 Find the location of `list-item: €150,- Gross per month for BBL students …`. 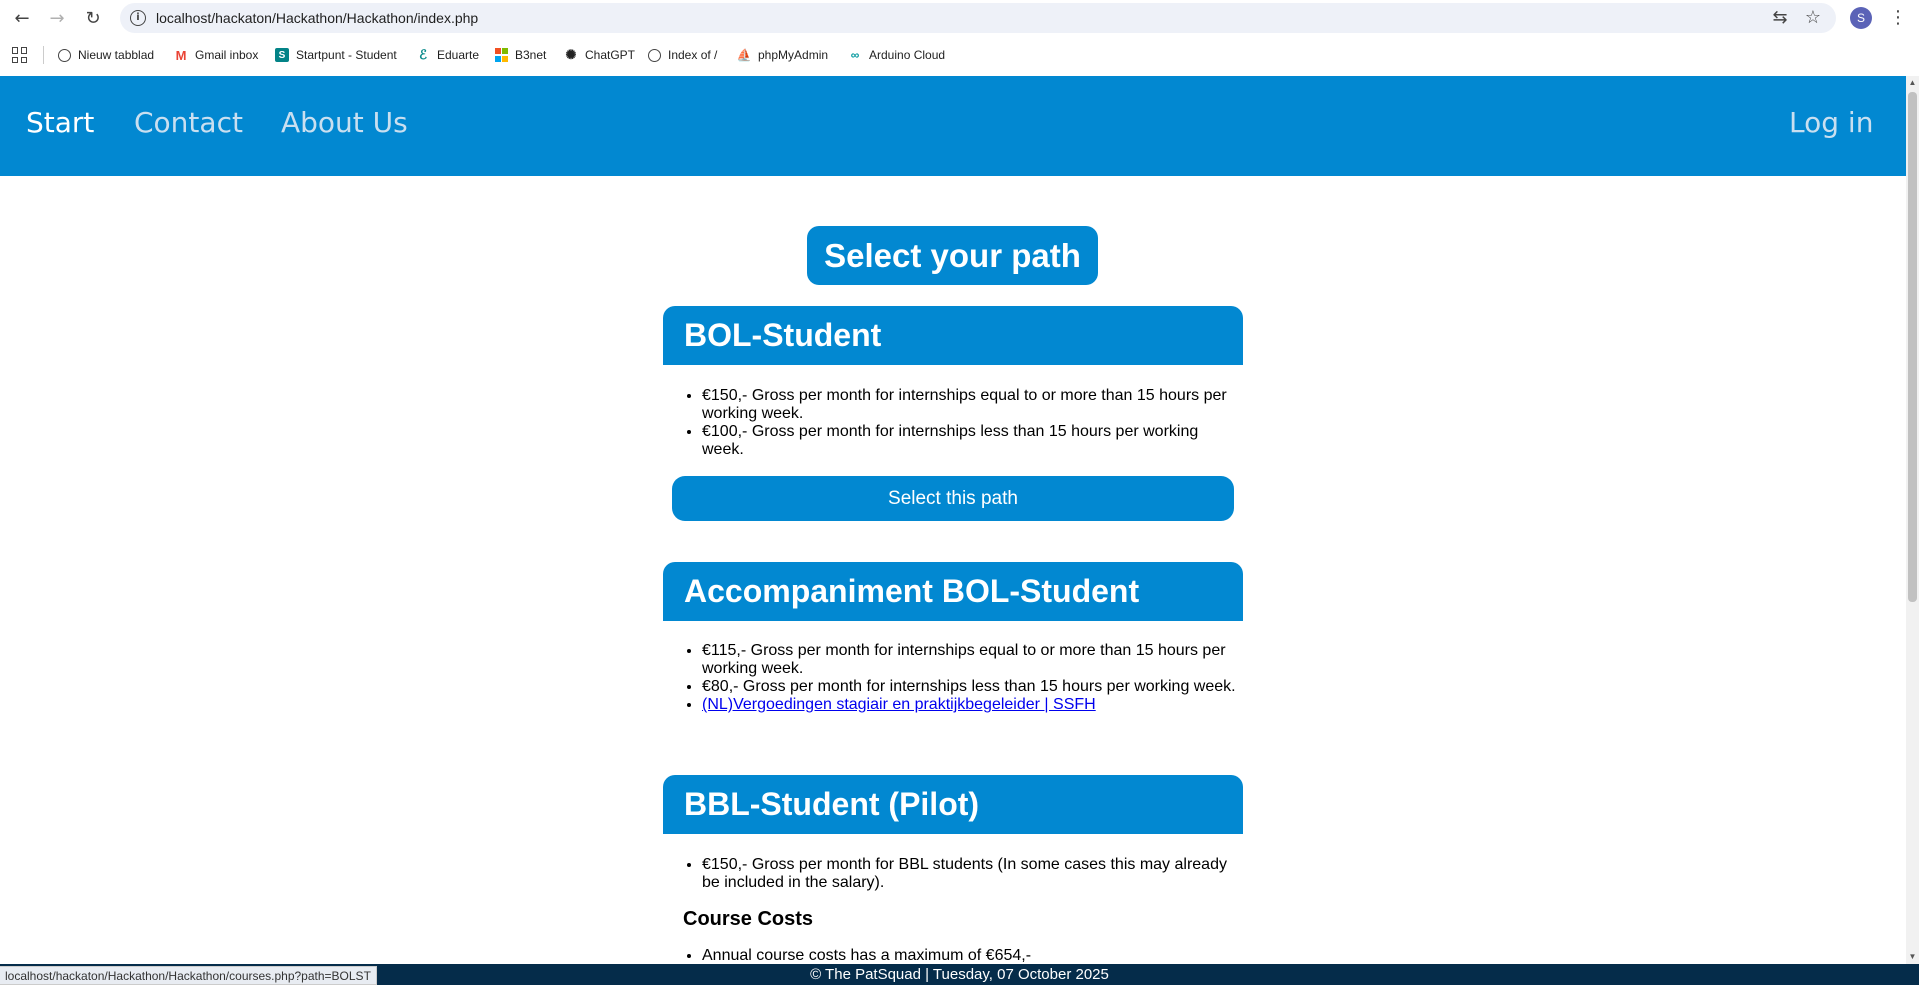

list-item: €150,- Gross per month for BBL students … is located at coordinates (972, 874).